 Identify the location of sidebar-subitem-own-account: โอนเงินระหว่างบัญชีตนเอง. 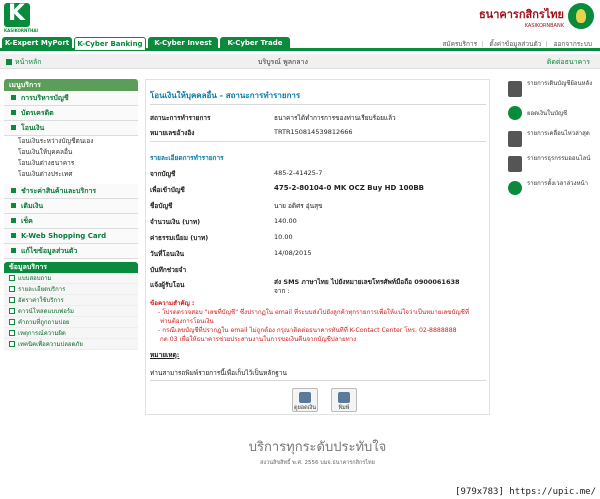
(71, 141).